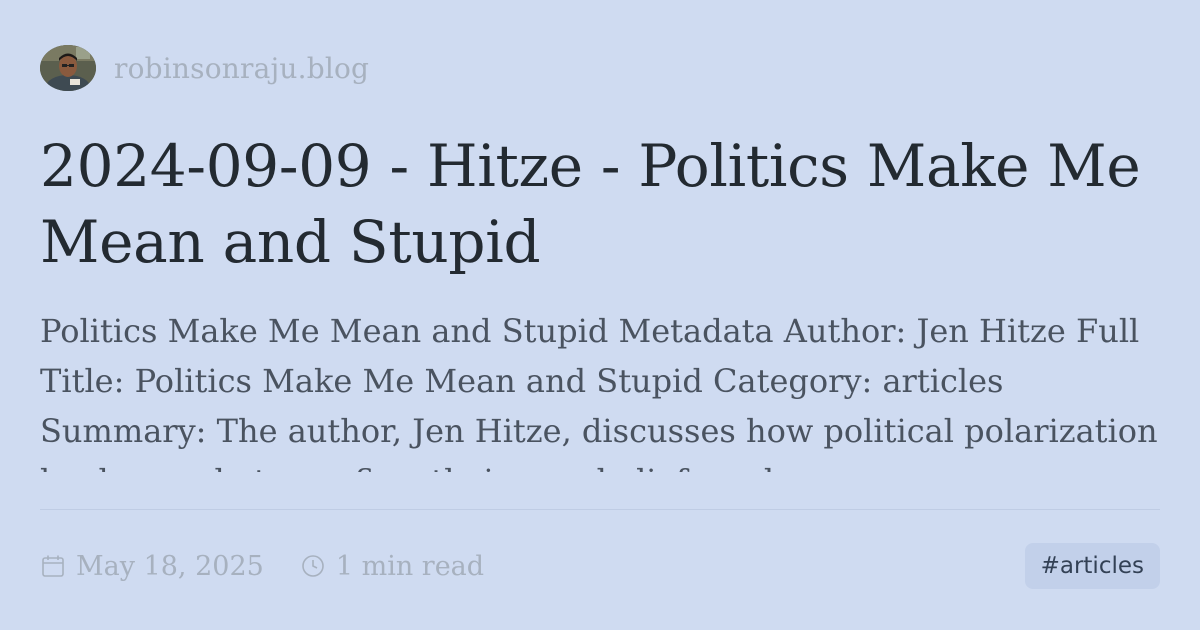 The width and height of the screenshot is (1200, 630). What do you see at coordinates (600, 68) in the screenshot?
I see `site-header: robinsonraju.blog` at bounding box center [600, 68].